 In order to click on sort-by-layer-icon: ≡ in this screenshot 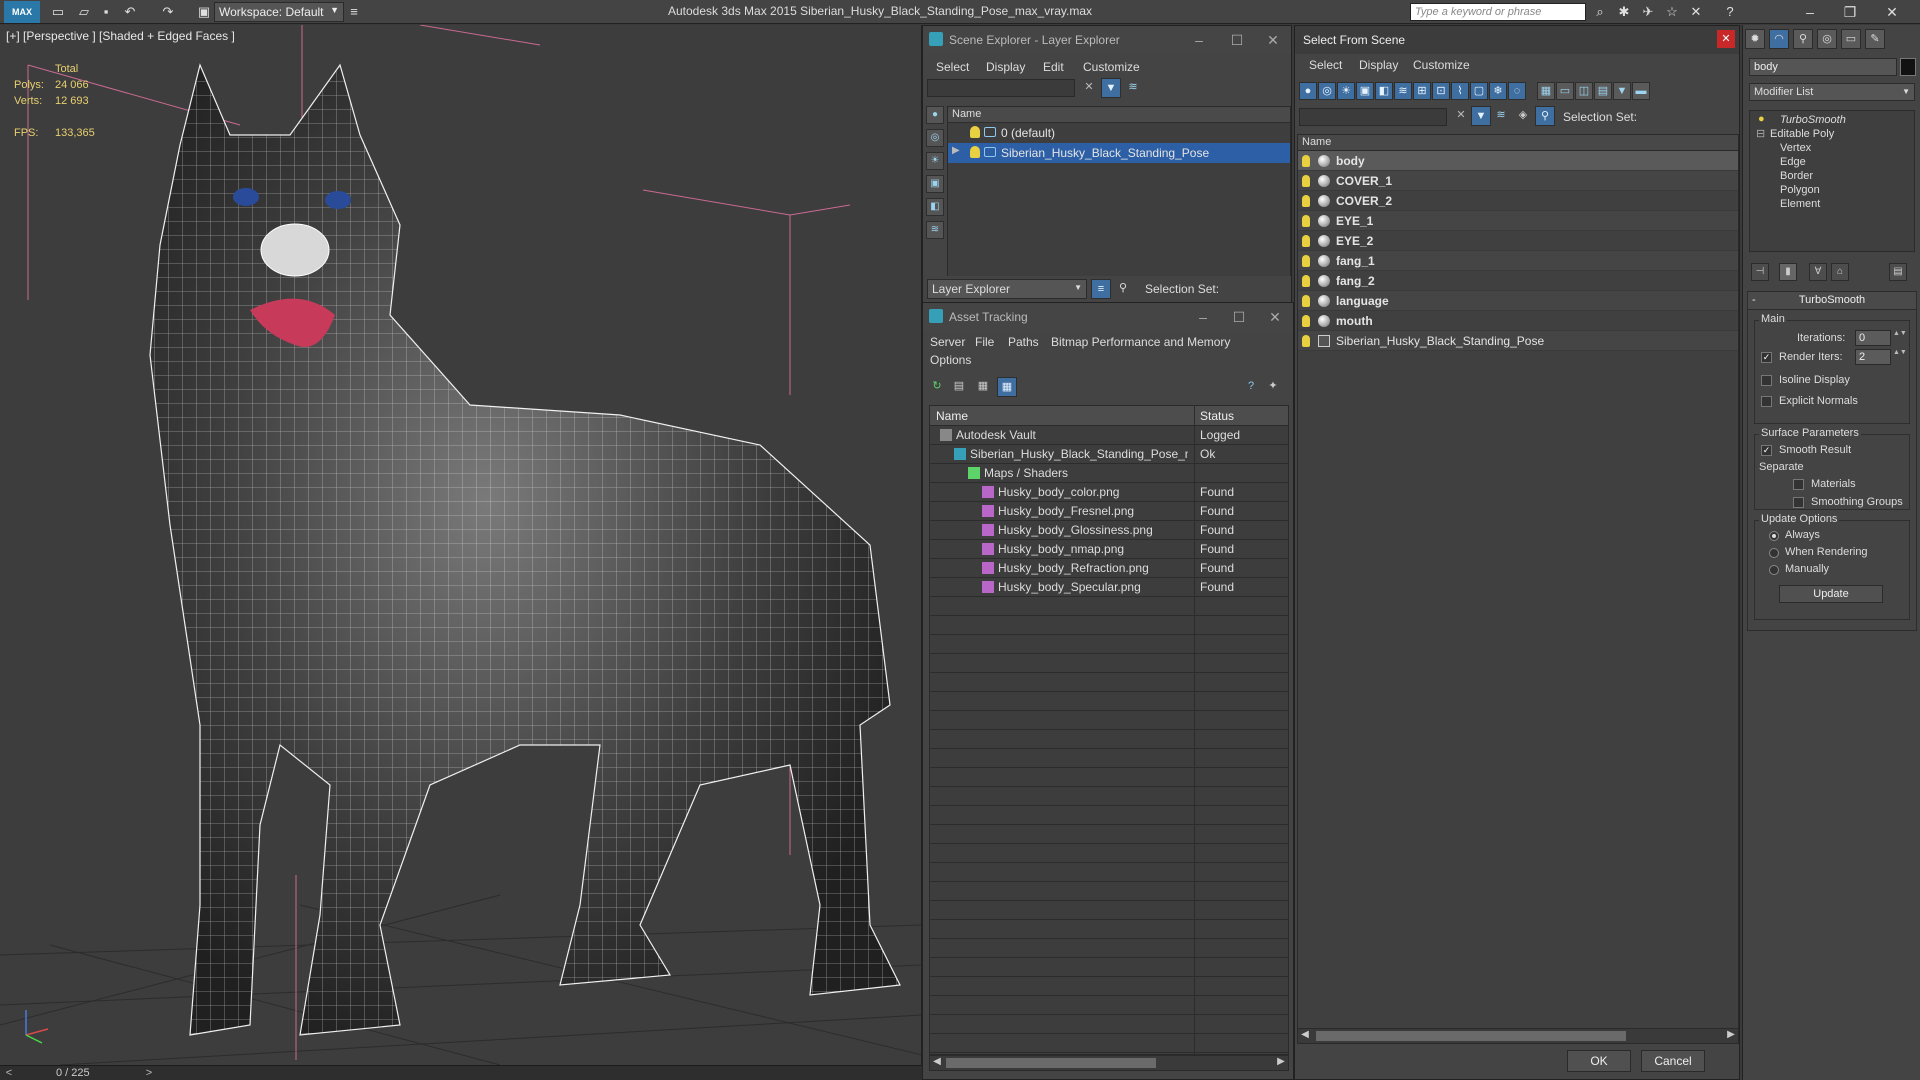, I will do `click(1101, 289)`.